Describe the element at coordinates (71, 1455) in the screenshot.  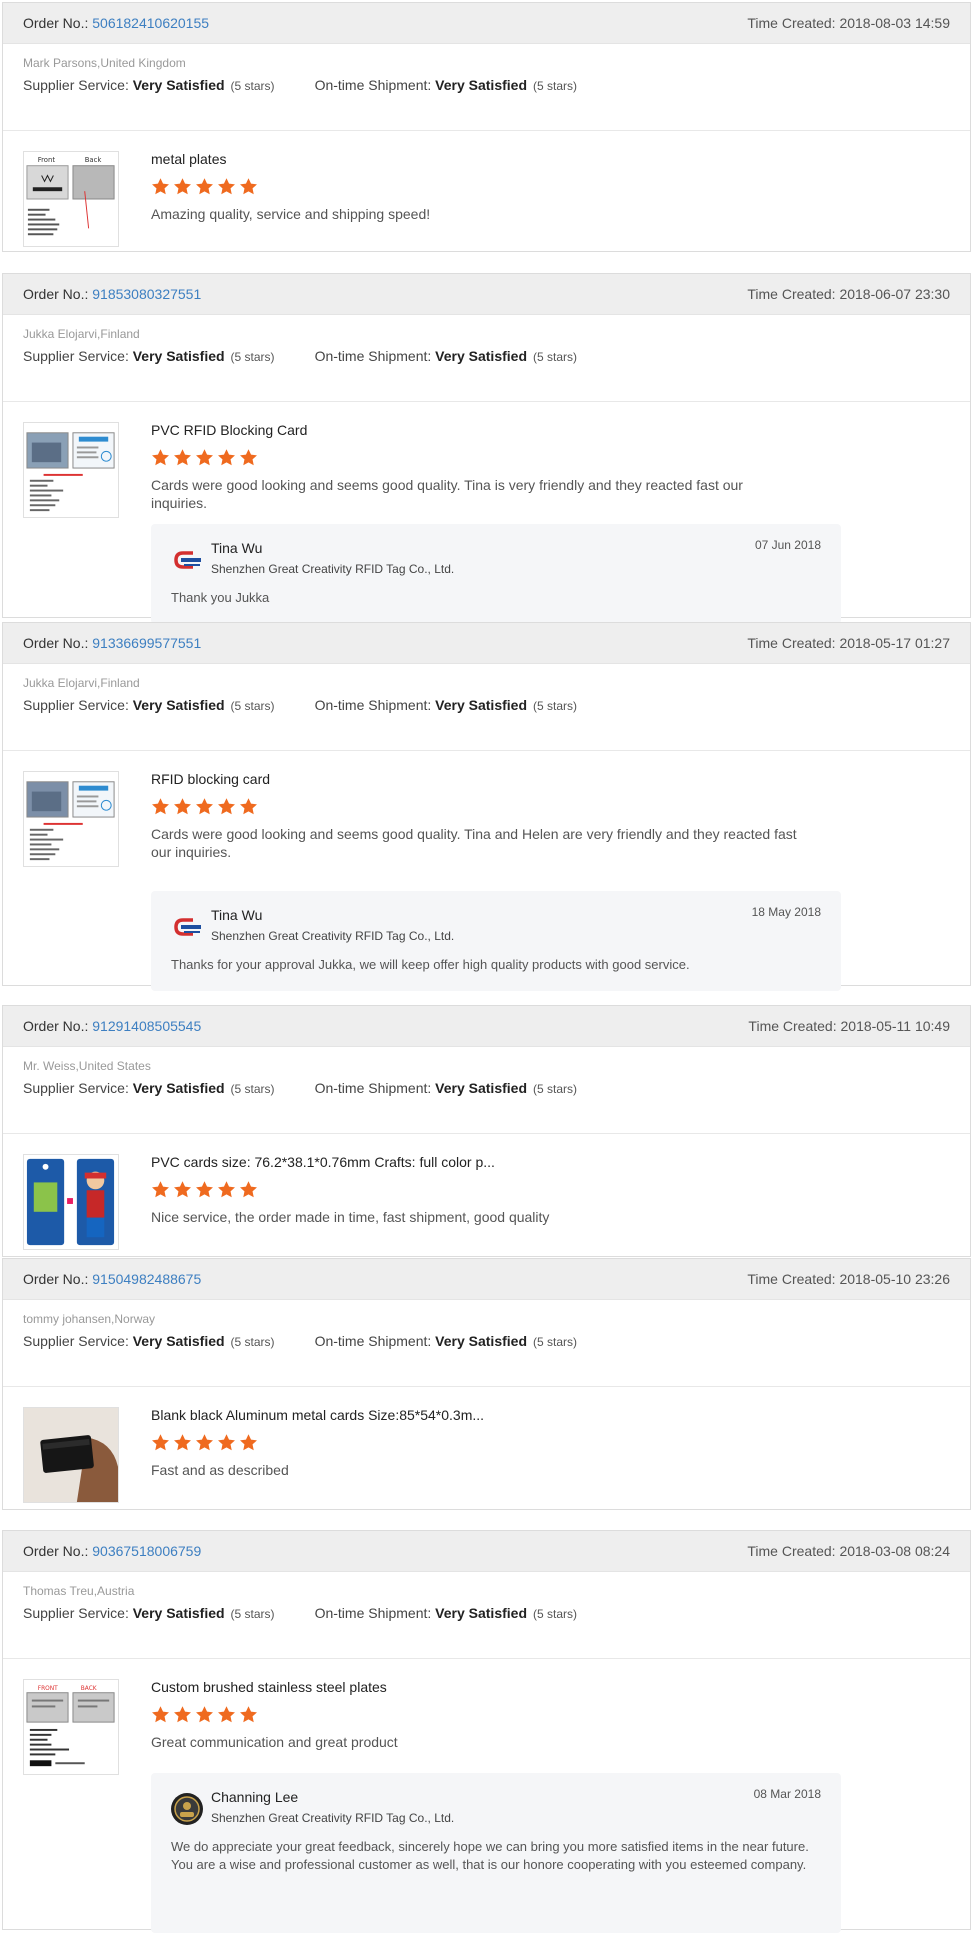
I see `black-card-thumbnail` at that location.